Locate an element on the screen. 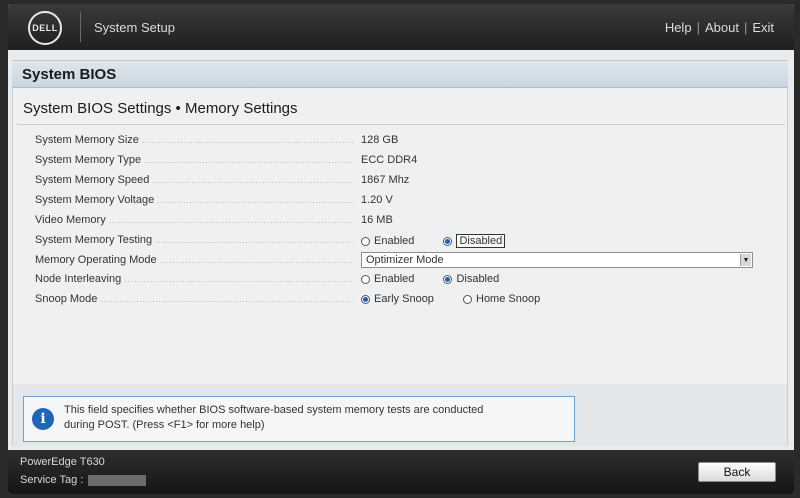 The width and height of the screenshot is (800, 498). setting-row-memory-testing: System Memory Testing Enabled Disabled is located at coordinates (405, 241).